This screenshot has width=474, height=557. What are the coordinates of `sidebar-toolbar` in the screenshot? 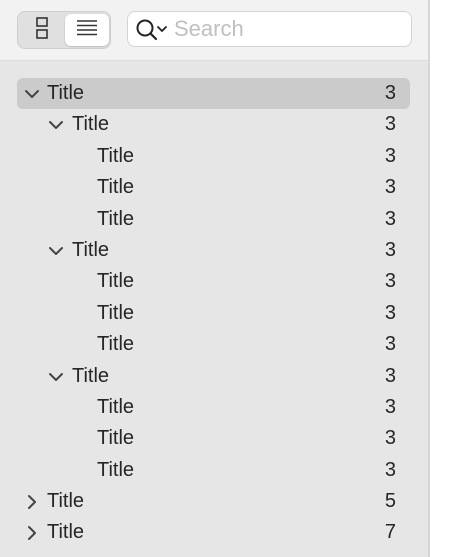 It's located at (214, 30).